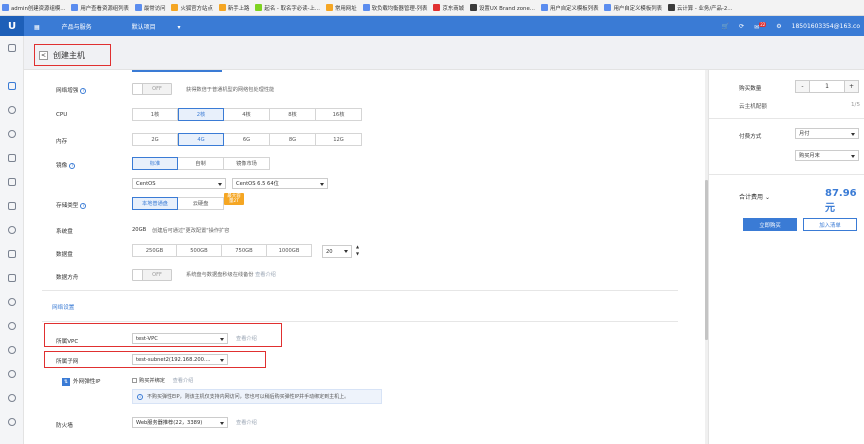  I want to click on qty-value: 1, so click(827, 86).